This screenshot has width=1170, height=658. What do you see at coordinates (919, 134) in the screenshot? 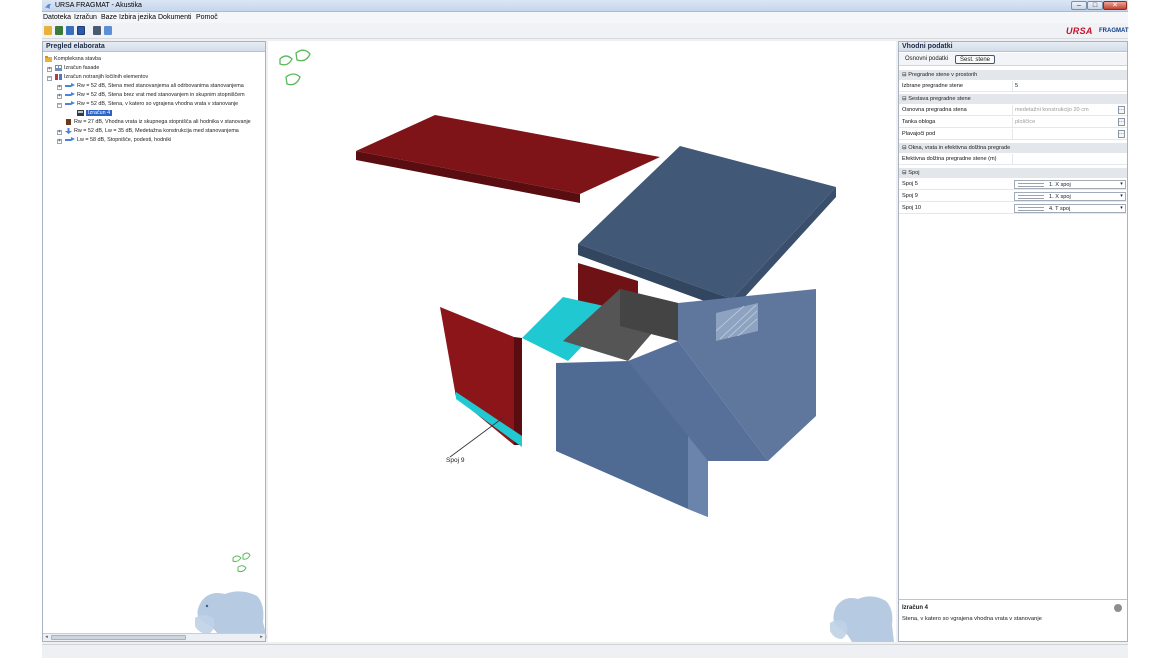
I see `prop-label: Plavajoči pod` at bounding box center [919, 134].